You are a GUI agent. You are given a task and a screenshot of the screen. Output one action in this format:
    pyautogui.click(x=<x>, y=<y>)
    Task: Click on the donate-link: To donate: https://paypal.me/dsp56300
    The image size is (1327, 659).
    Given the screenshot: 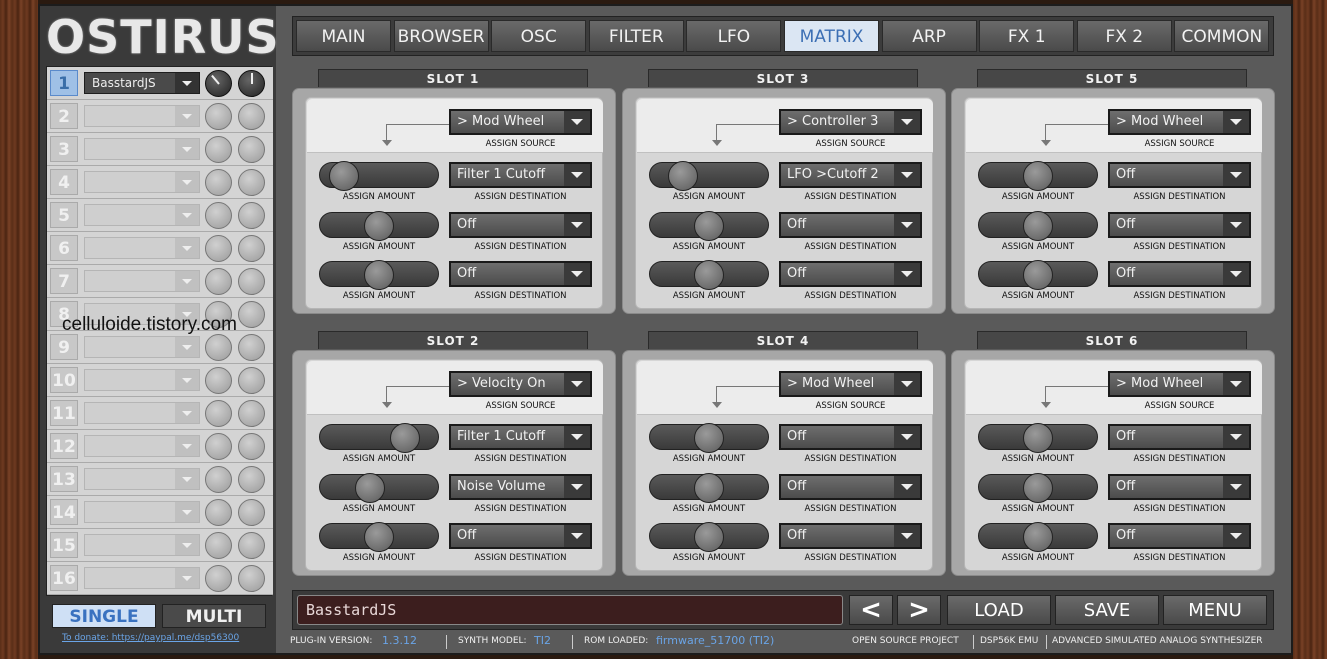 What is the action you would take?
    pyautogui.click(x=150, y=638)
    